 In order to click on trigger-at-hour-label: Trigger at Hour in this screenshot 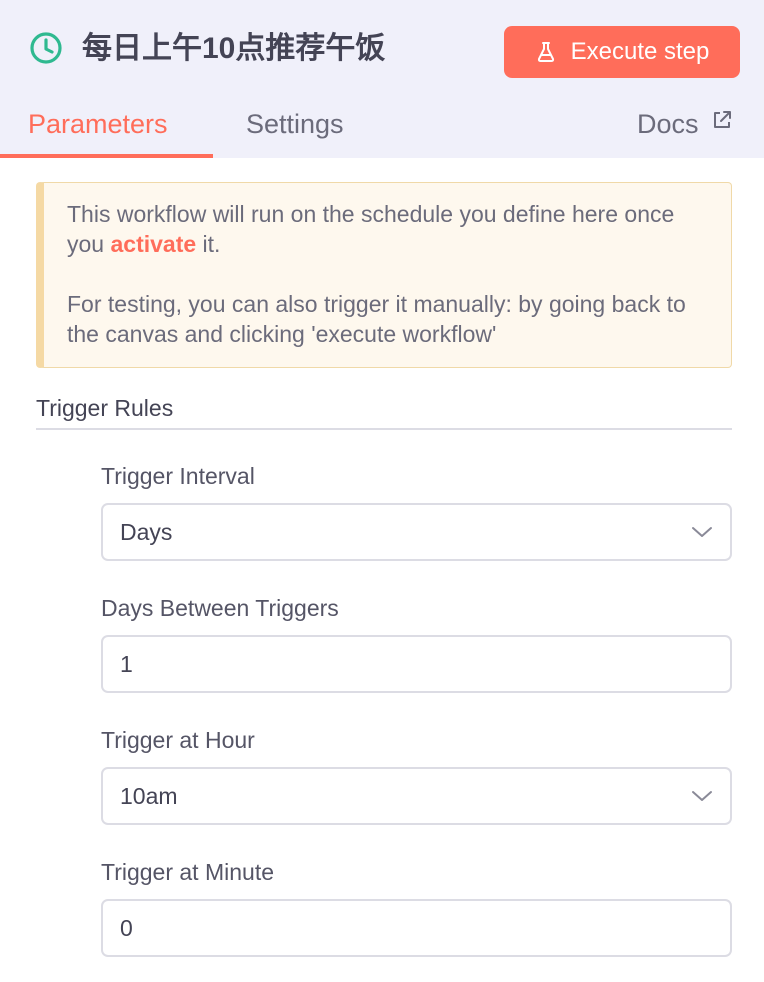, I will do `click(178, 740)`.